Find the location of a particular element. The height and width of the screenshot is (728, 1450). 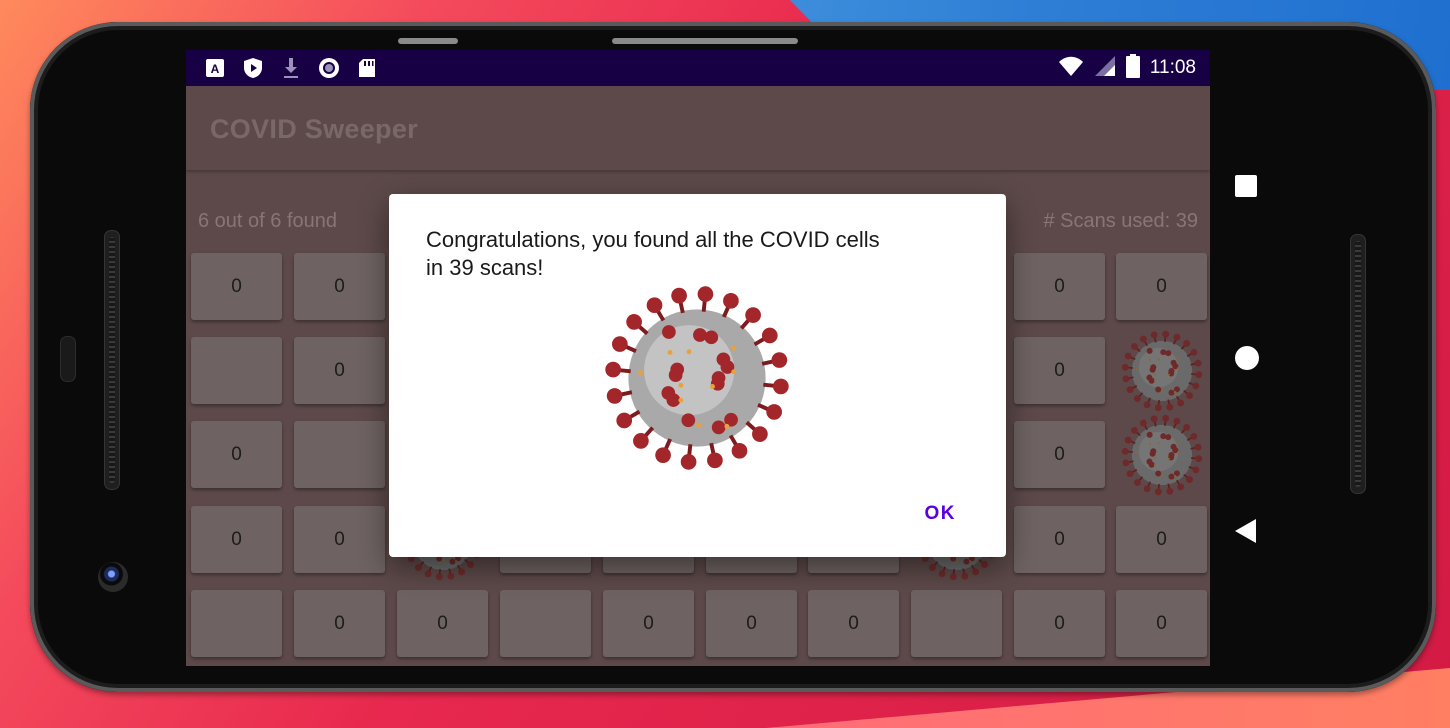

proximity-sensor is located at coordinates (68, 359).